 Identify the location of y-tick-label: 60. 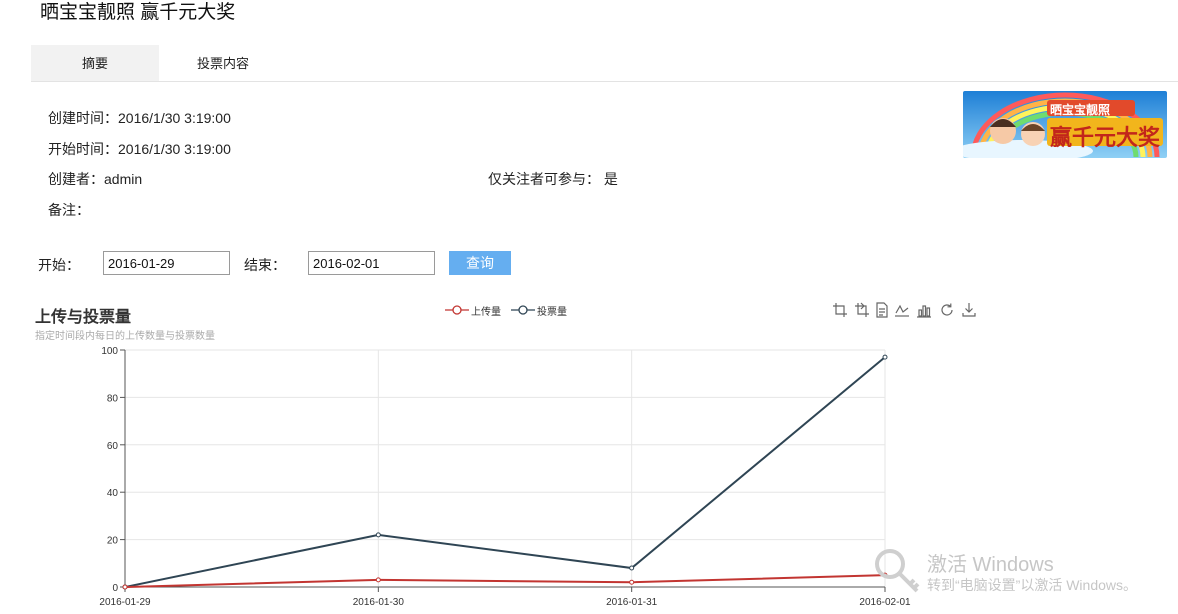
(113, 446).